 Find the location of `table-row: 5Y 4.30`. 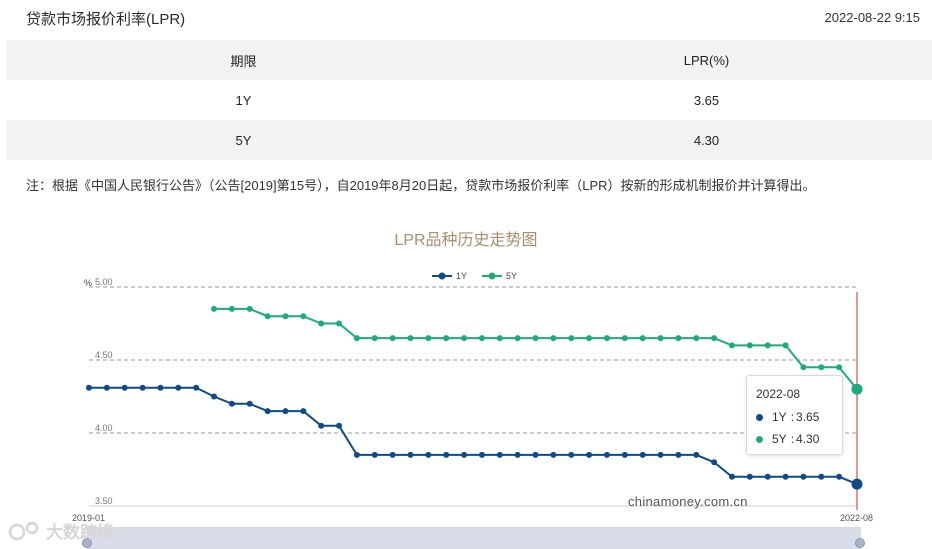

table-row: 5Y 4.30 is located at coordinates (469, 140).